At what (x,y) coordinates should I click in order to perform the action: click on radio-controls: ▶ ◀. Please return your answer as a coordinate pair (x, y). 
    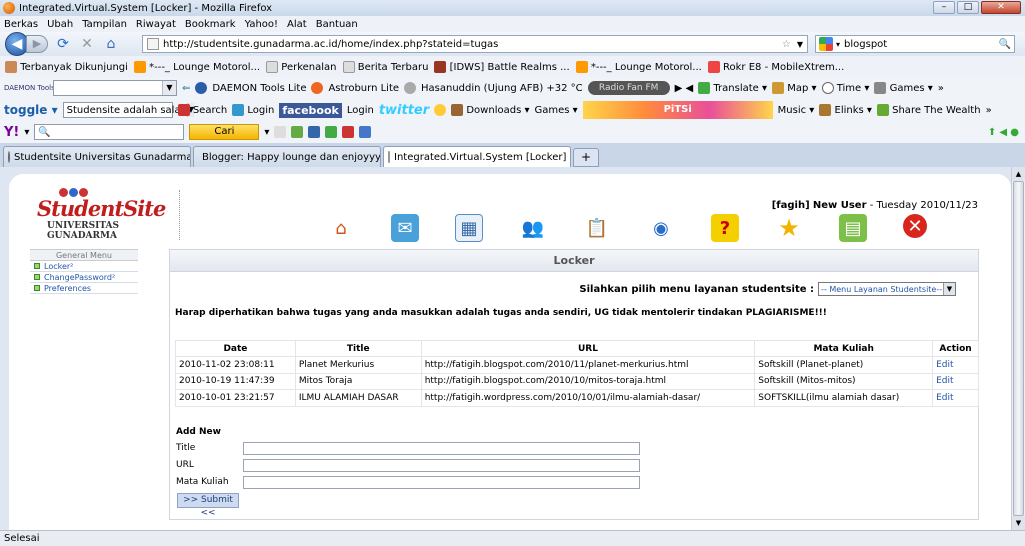
    Looking at the image, I should click on (684, 88).